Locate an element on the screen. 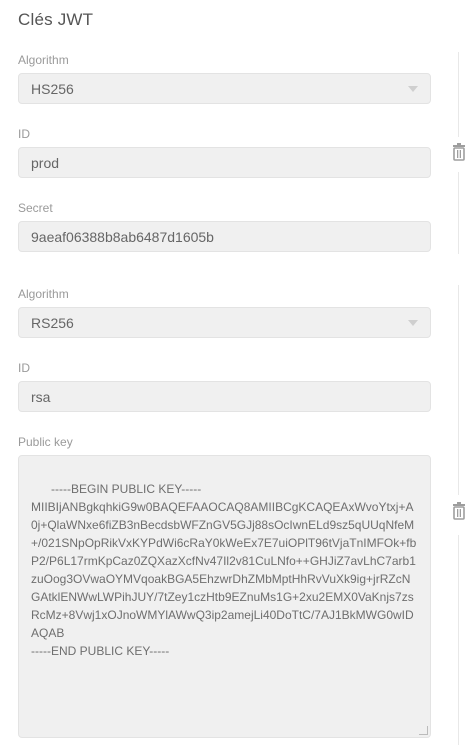 The width and height of the screenshot is (476, 756). id-value: prod is located at coordinates (45, 163).